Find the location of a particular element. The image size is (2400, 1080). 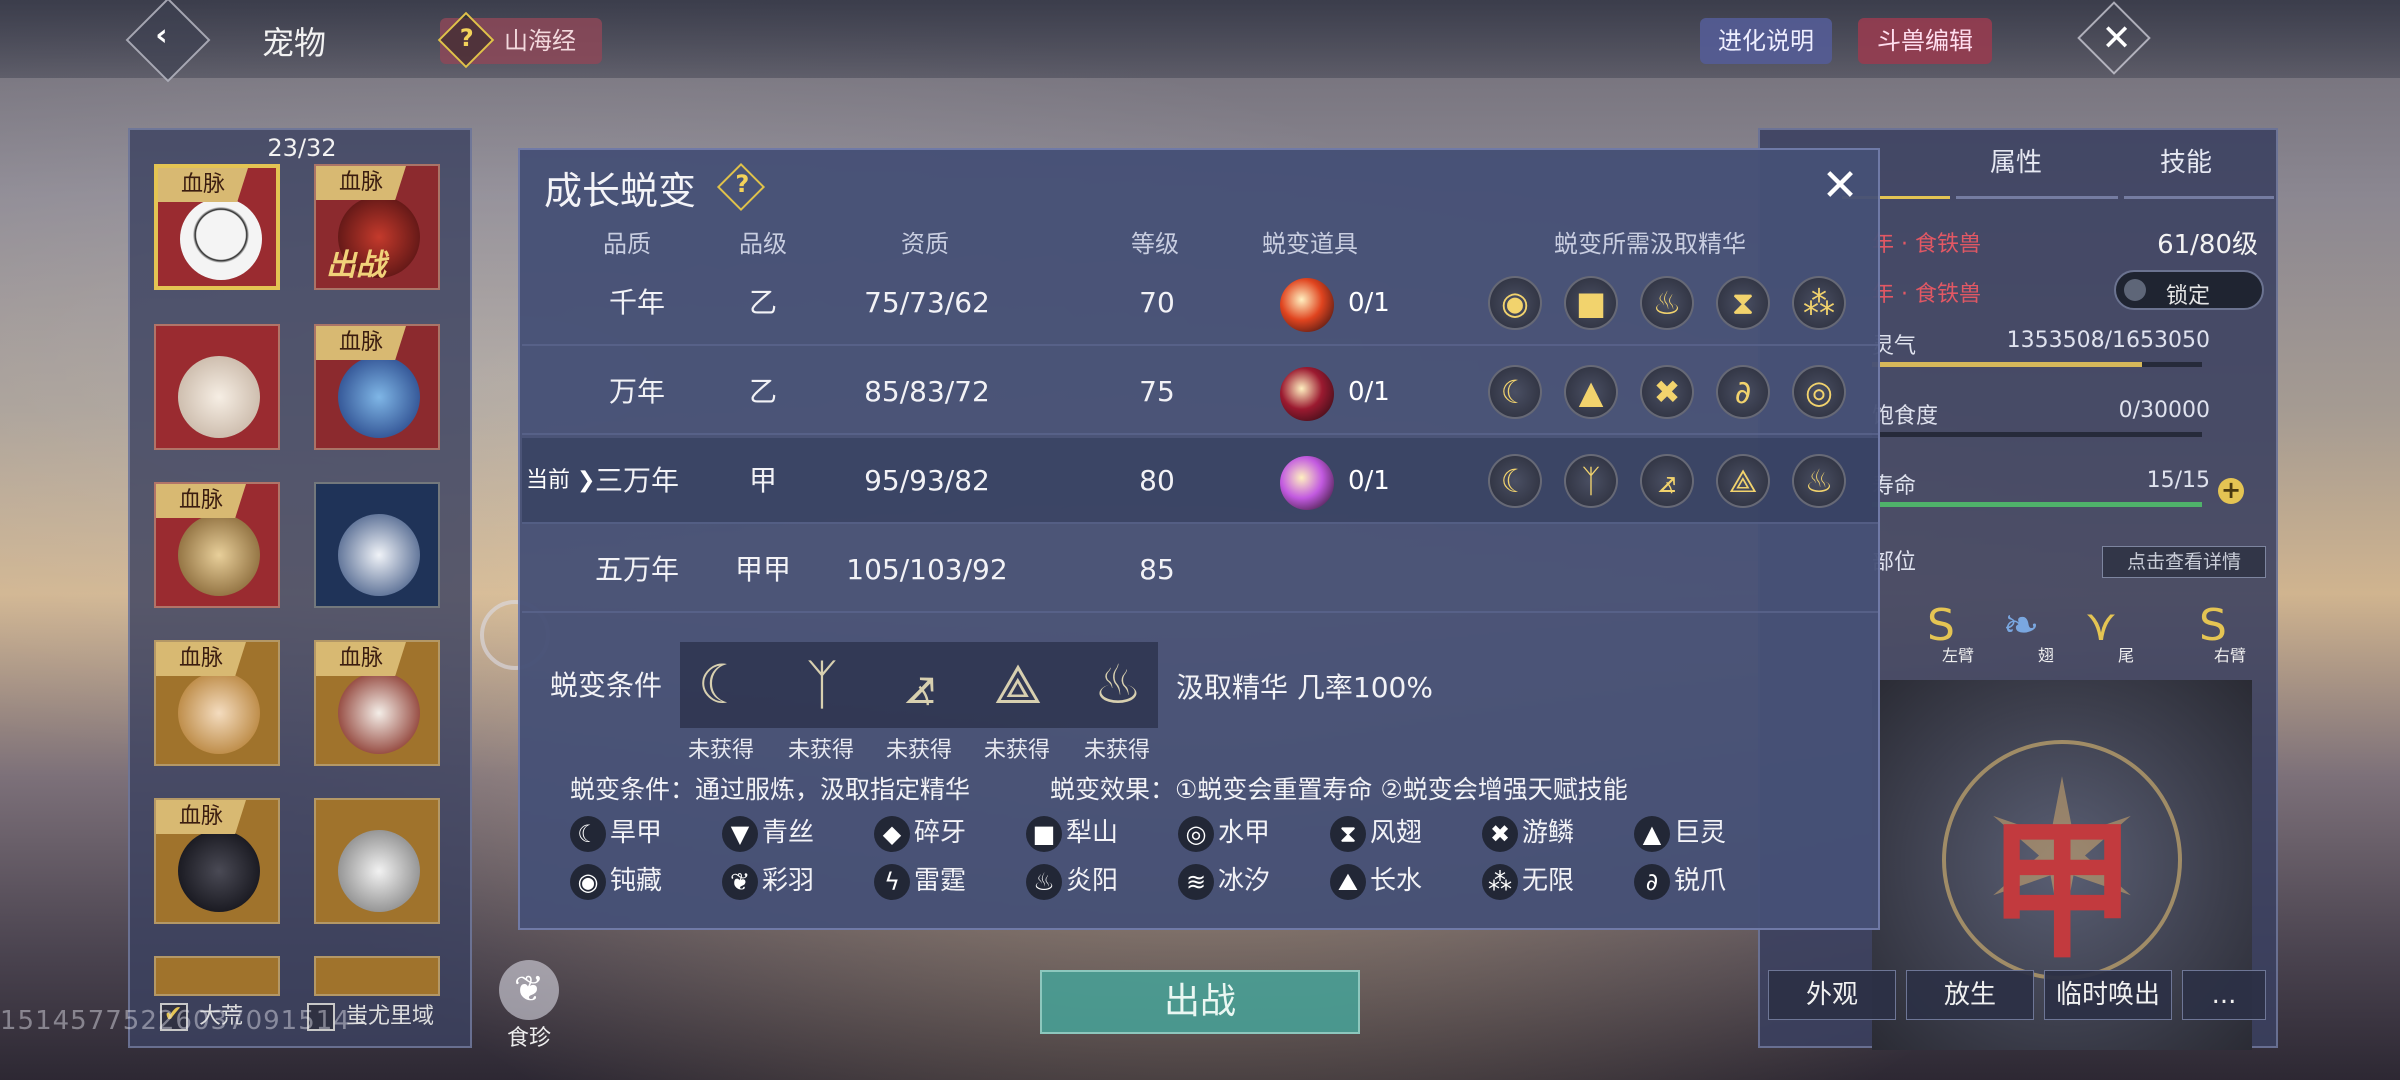

left-arm-icon: S 左臂 is located at coordinates (1941, 633).